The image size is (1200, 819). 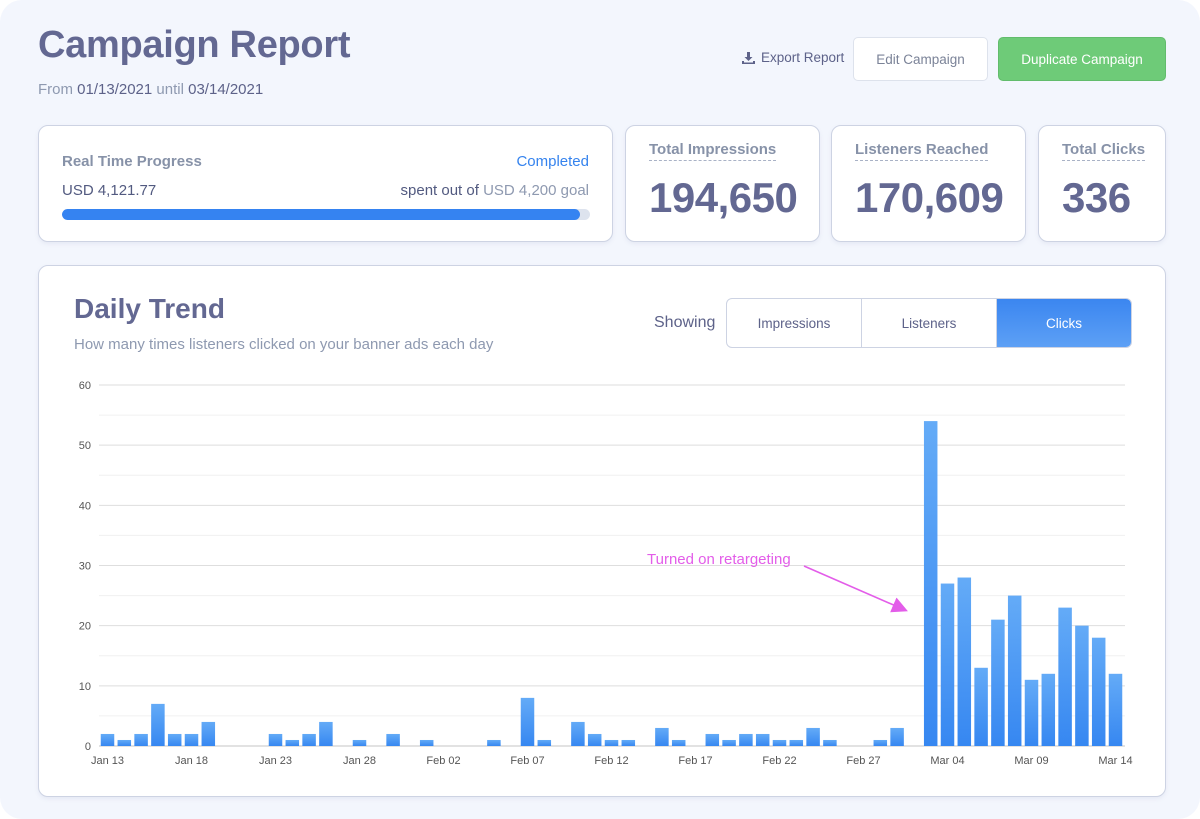 I want to click on x-tick-label: Feb 27, so click(x=863, y=761).